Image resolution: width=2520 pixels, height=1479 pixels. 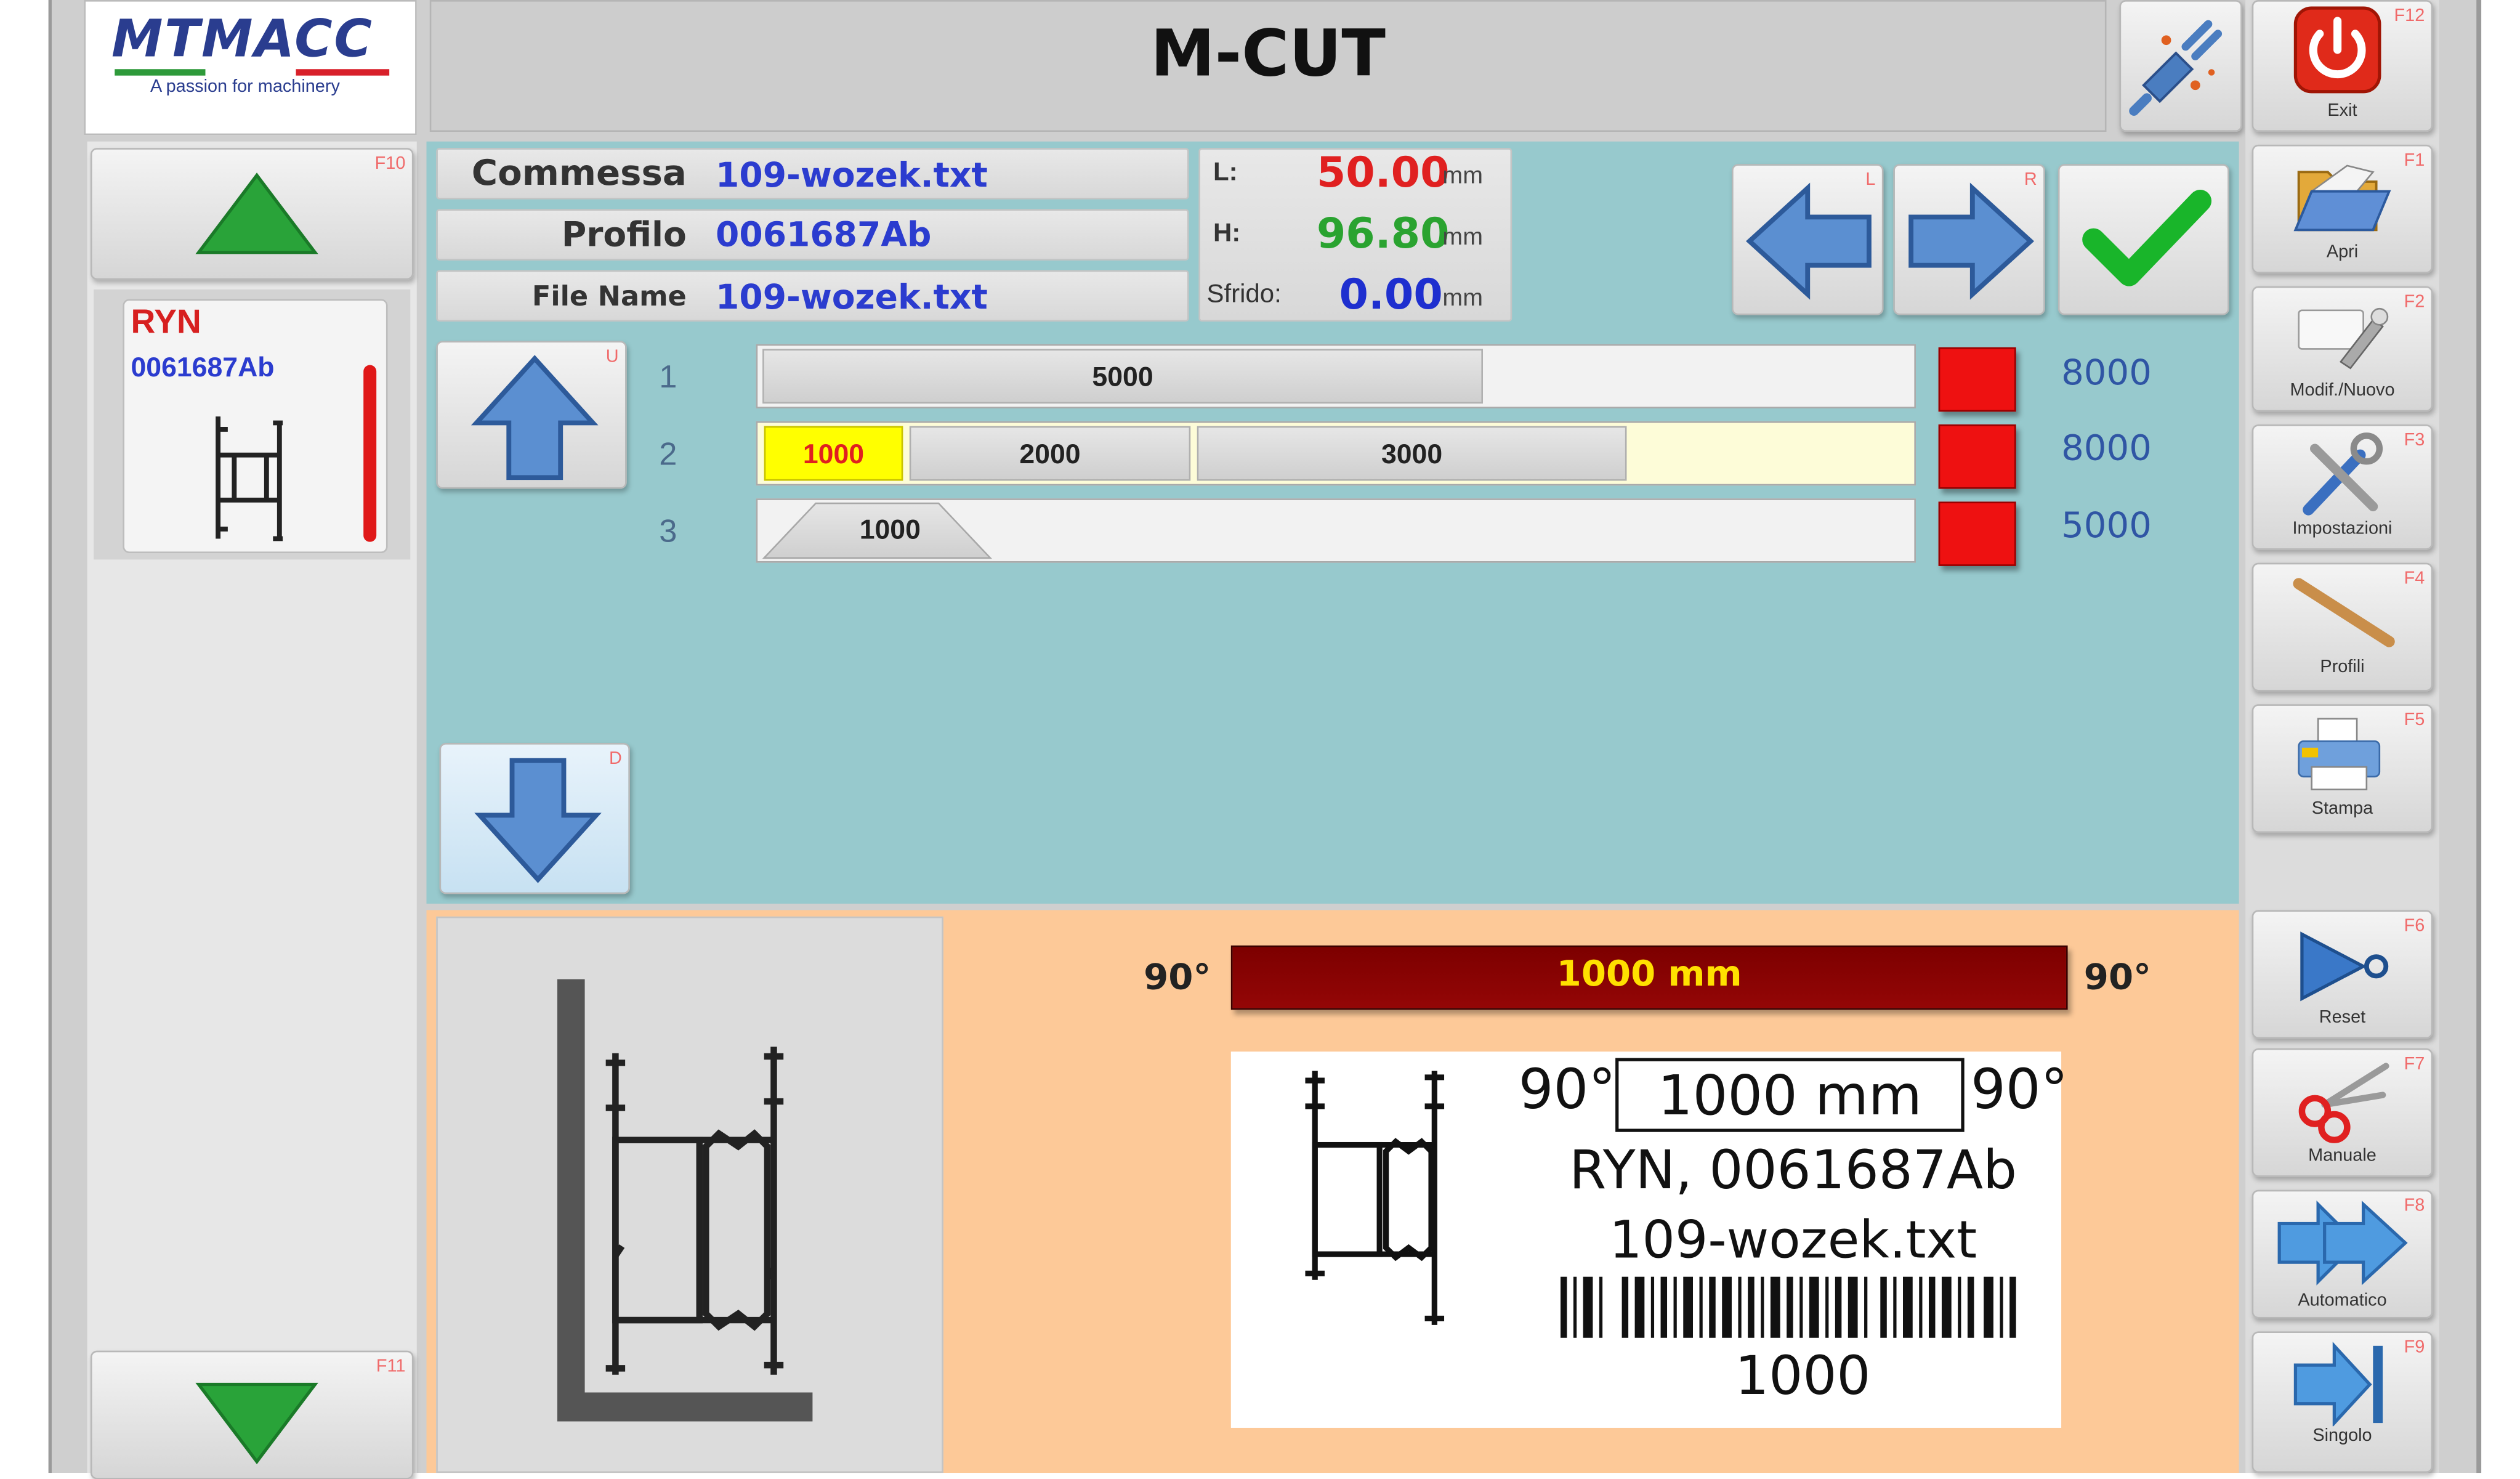 I want to click on impostazioni-key: F3, so click(x=2414, y=441).